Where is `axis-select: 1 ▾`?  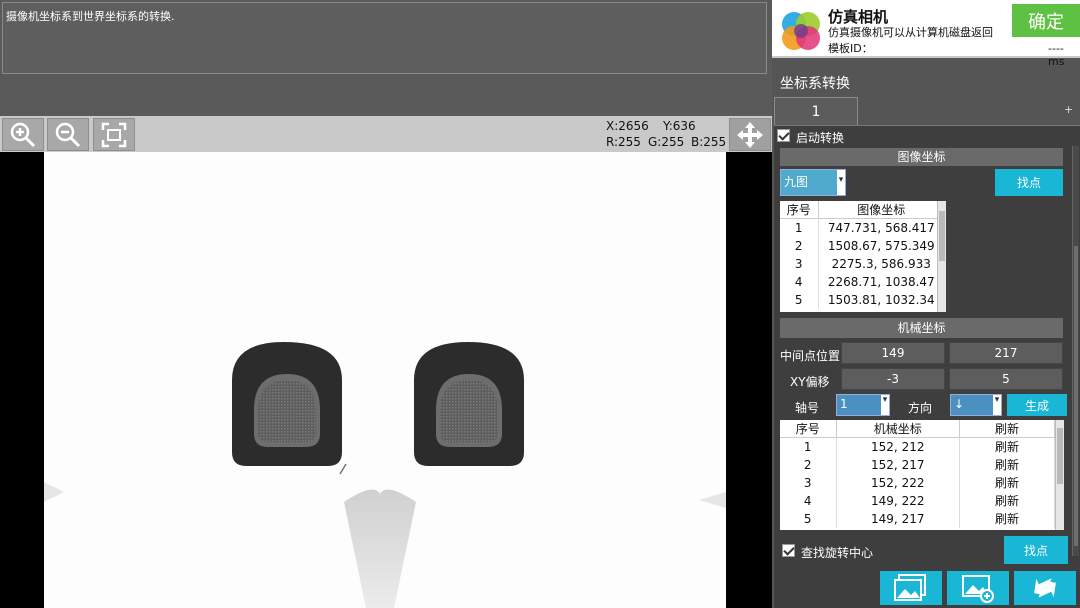
axis-select: 1 ▾ is located at coordinates (863, 405).